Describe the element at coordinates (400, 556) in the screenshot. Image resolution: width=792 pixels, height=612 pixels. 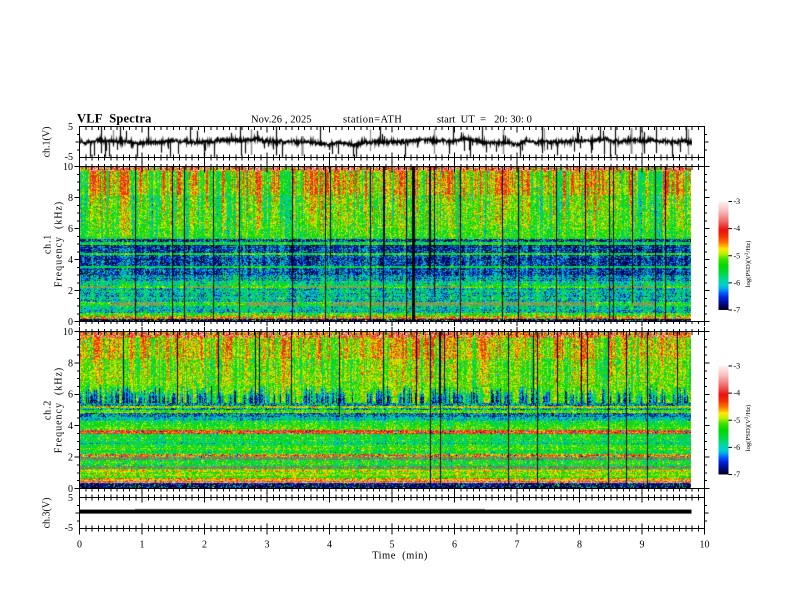
I see `svg-text: Time (min)` at that location.